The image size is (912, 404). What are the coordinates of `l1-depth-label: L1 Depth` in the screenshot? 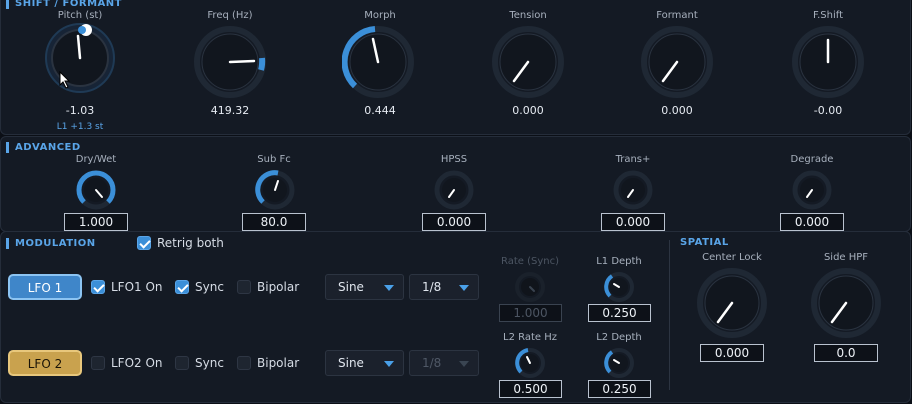 It's located at (619, 261).